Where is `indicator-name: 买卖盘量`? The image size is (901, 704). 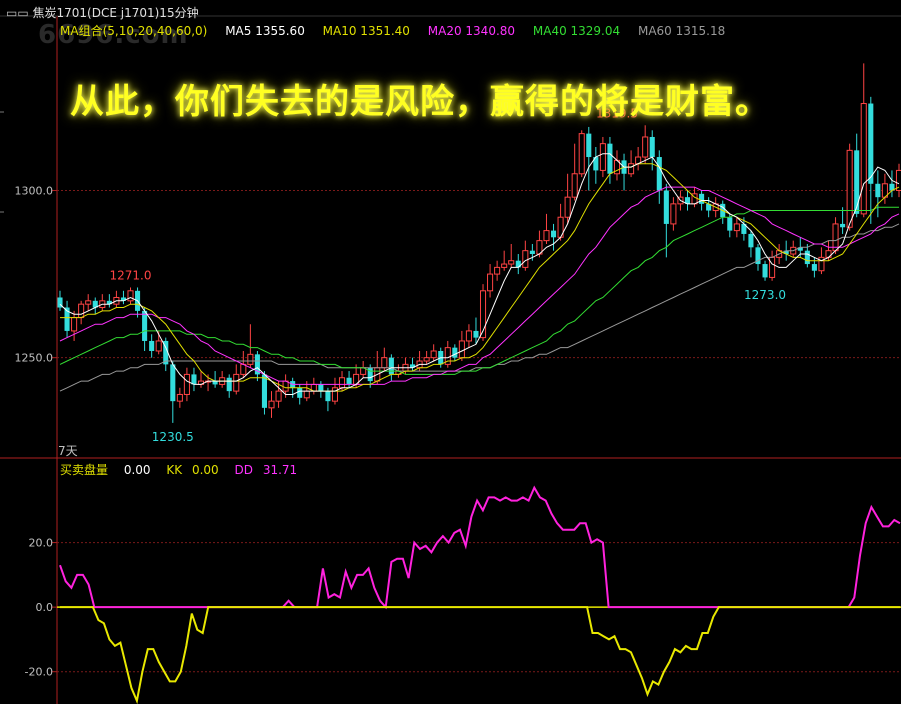 indicator-name: 买卖盘量 is located at coordinates (84, 470).